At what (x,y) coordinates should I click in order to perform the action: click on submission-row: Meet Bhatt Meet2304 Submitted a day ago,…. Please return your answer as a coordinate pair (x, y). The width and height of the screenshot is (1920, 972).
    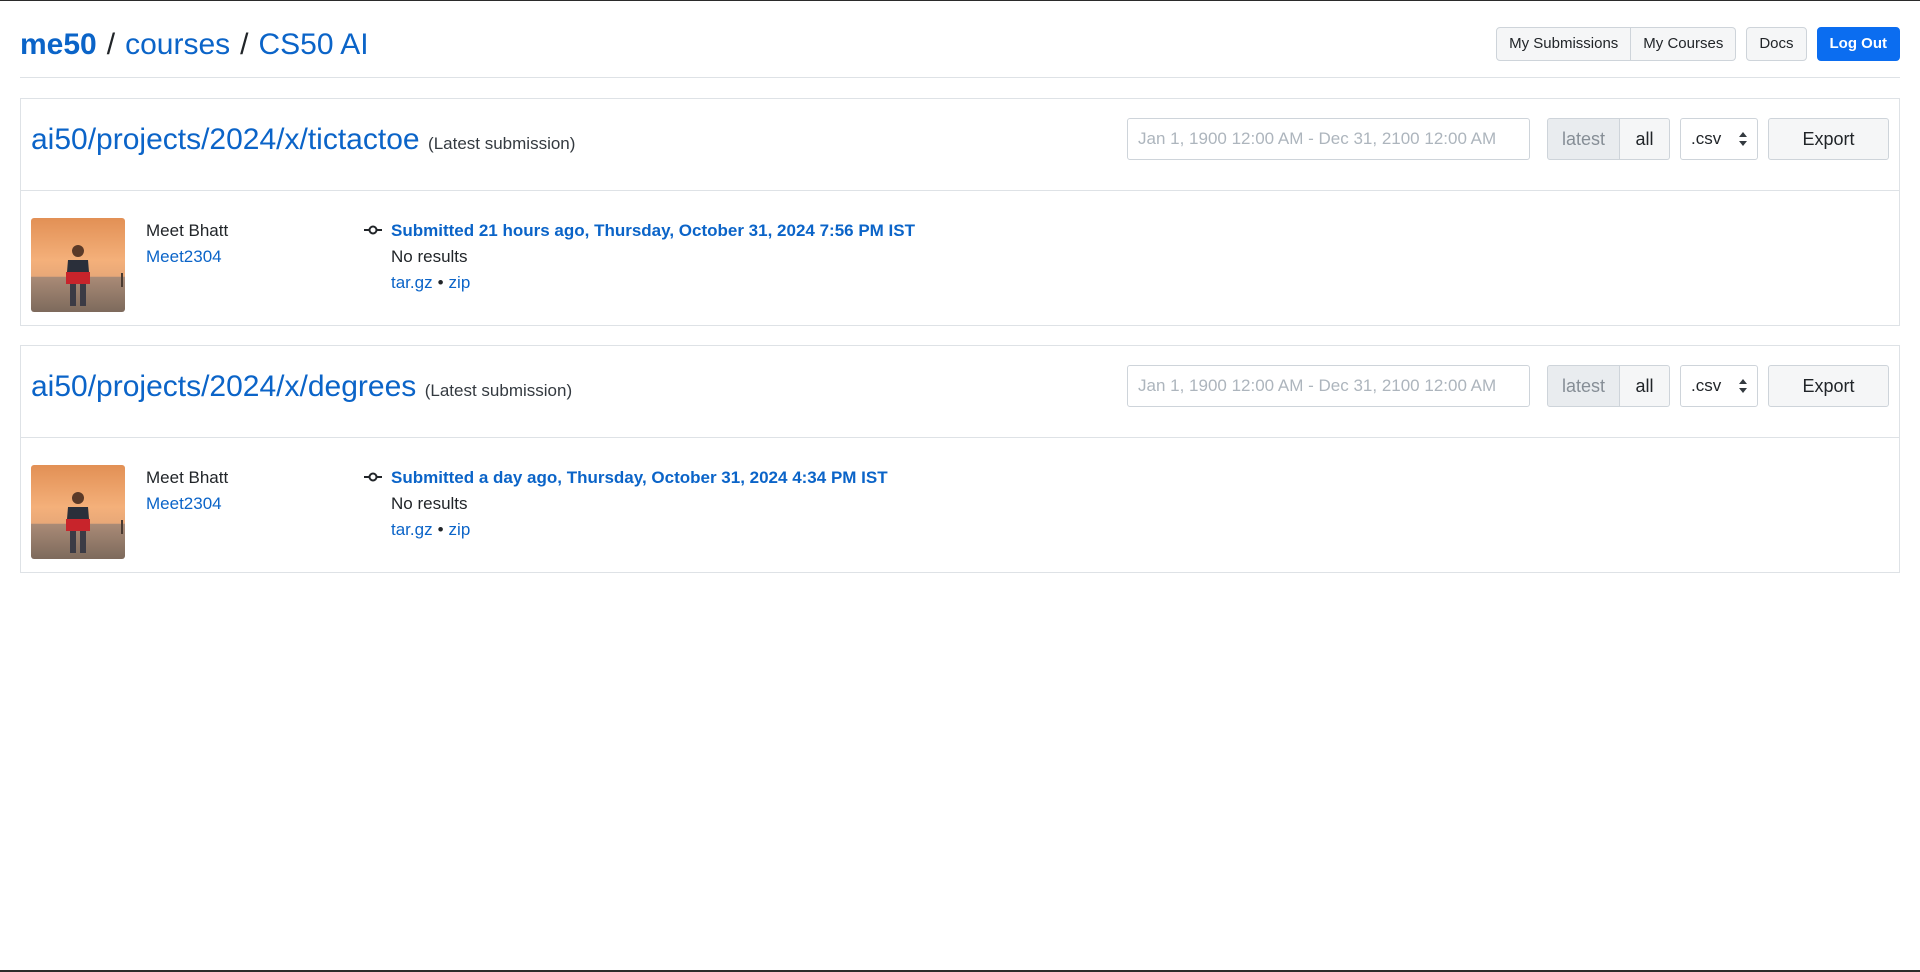
    Looking at the image, I should click on (960, 505).